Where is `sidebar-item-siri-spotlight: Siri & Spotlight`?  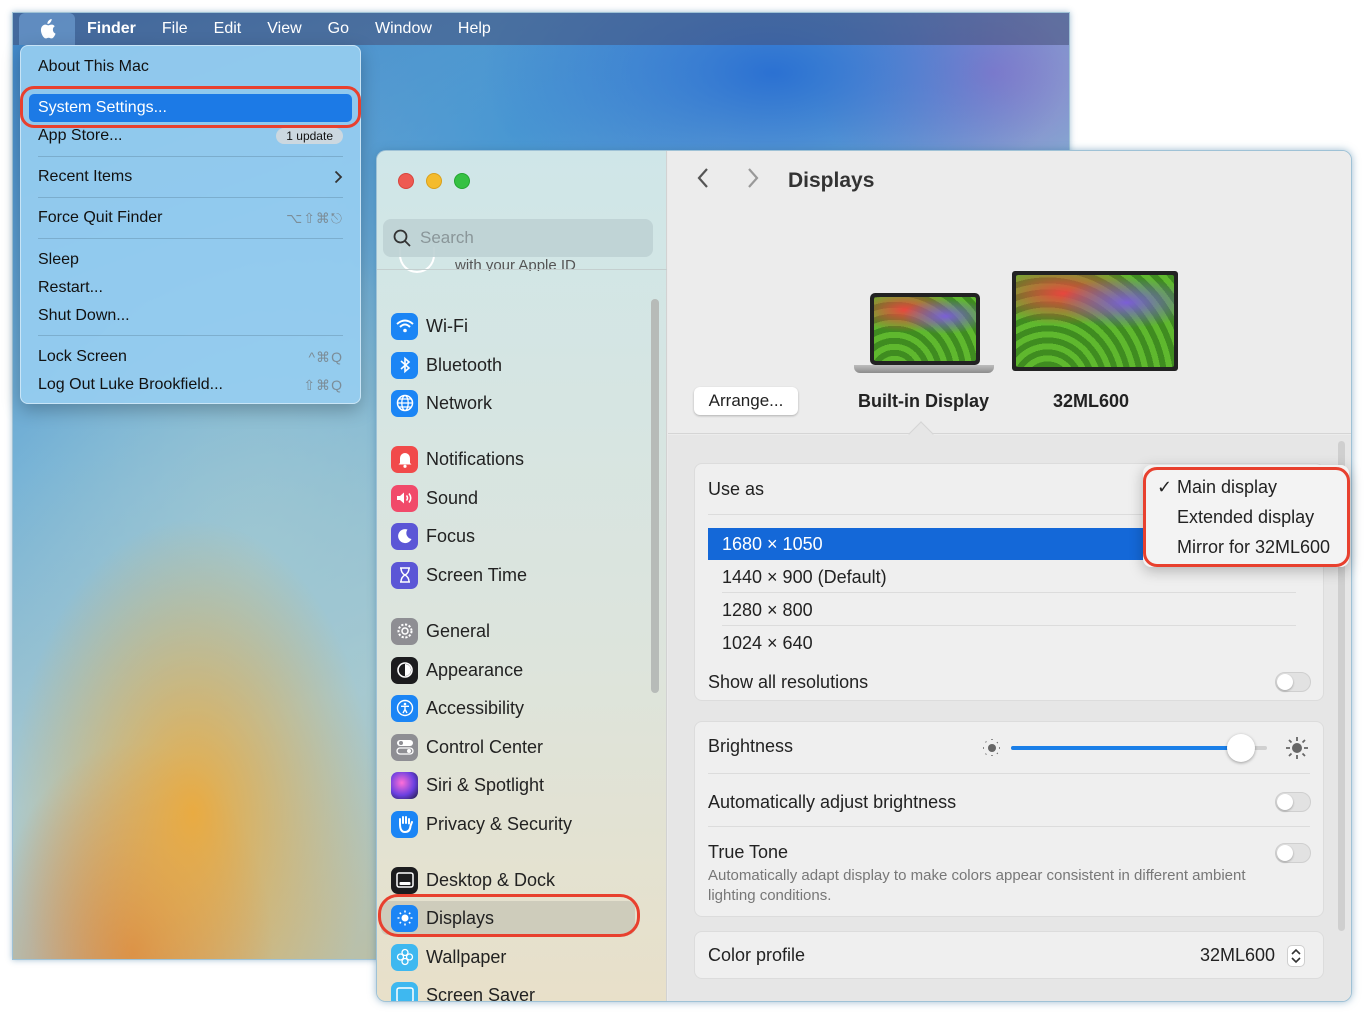 sidebar-item-siri-spotlight: Siri & Spotlight is located at coordinates (516, 785).